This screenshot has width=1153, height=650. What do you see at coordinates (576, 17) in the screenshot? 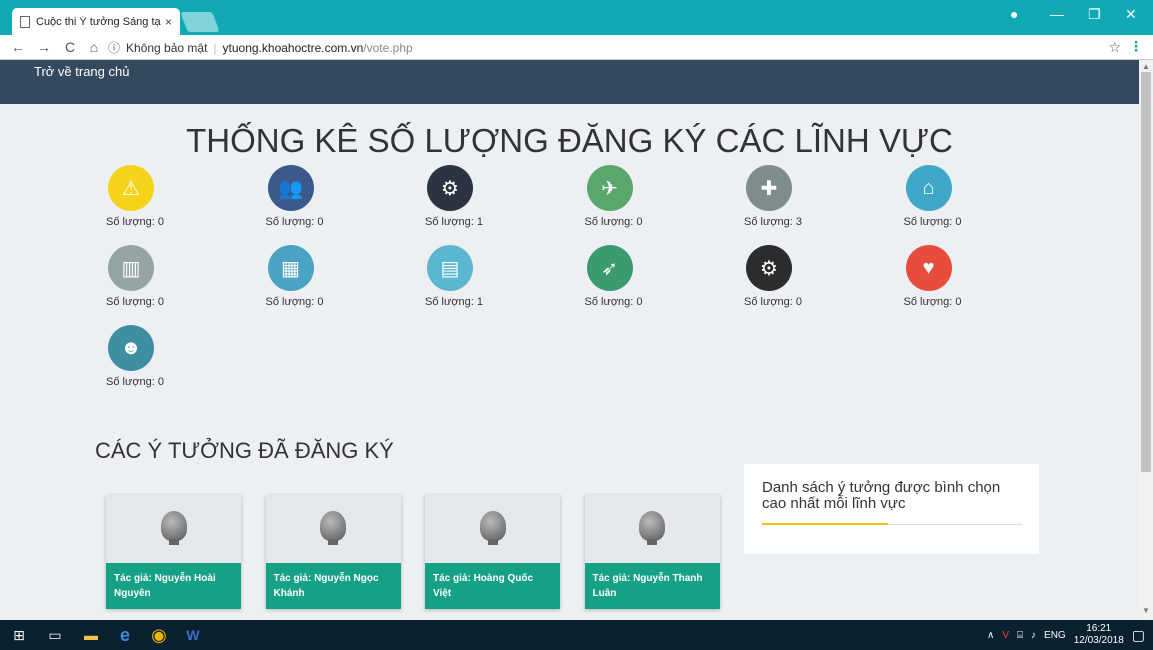
I see `browser-tab-bar: Cuộc thi Ý tưởng Sáng tạ × ● — ❐ ✕` at bounding box center [576, 17].